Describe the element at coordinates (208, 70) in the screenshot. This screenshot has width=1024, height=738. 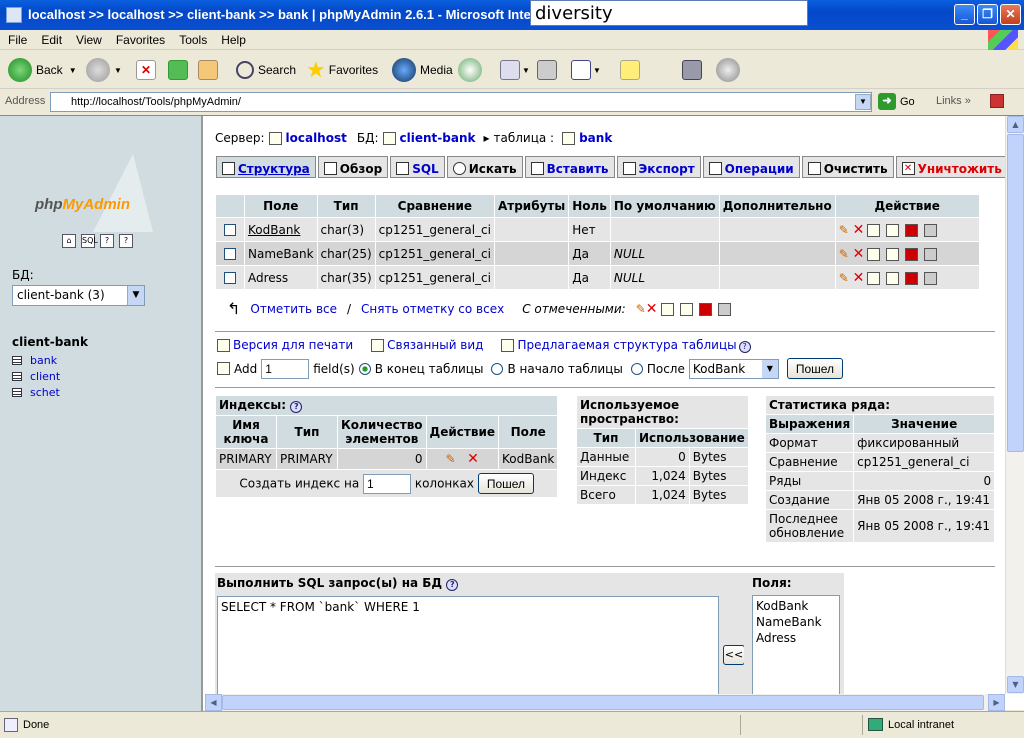
I see `home-button` at that location.